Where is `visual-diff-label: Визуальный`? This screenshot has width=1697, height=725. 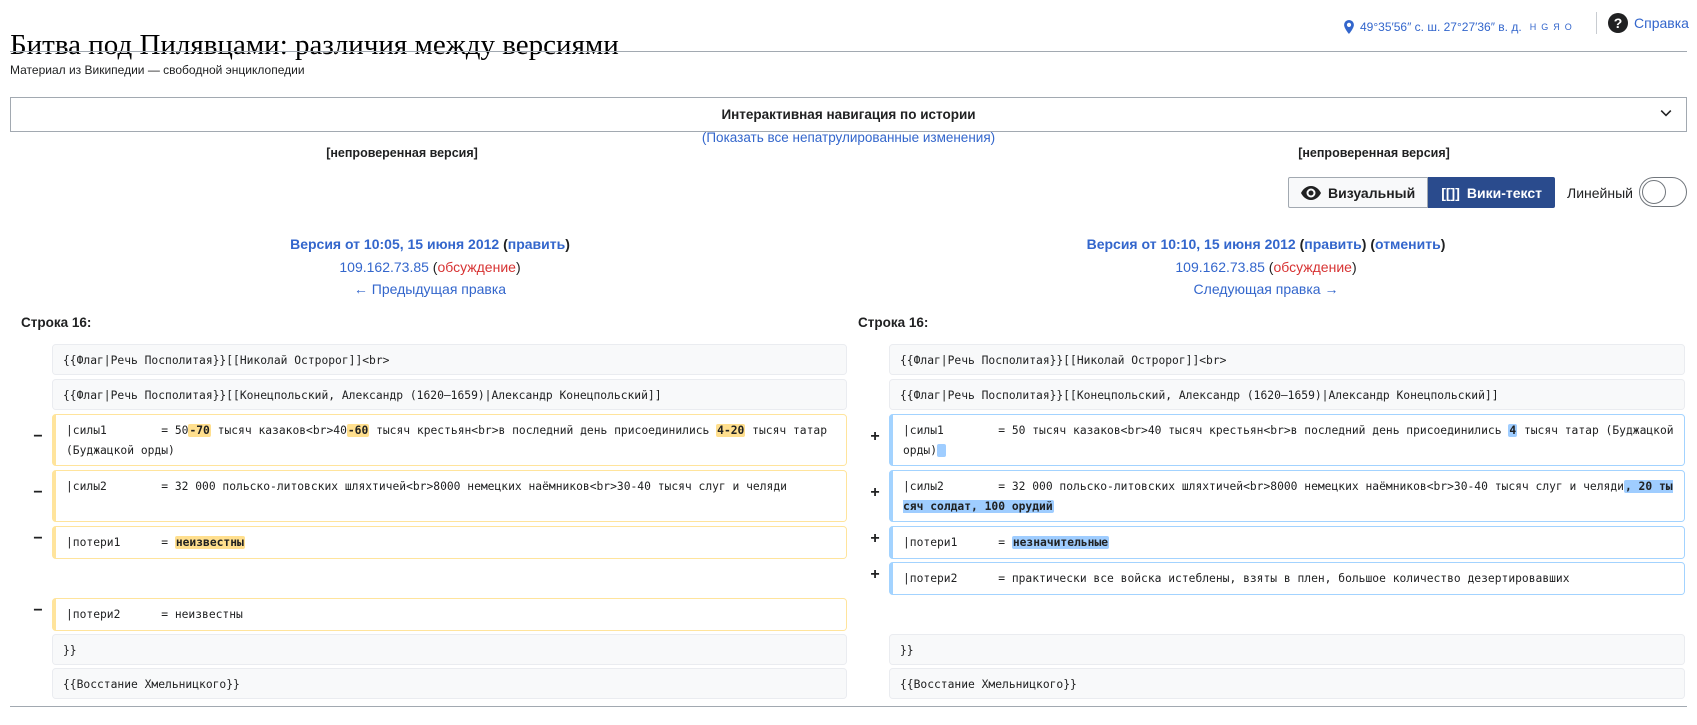 visual-diff-label: Визуальный is located at coordinates (1372, 192).